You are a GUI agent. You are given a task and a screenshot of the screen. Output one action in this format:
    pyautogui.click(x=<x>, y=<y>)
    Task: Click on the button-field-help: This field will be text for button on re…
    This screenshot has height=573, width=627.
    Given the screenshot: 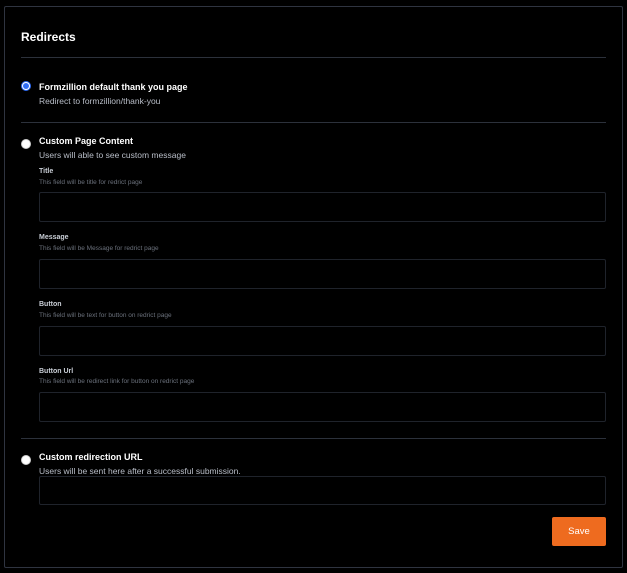 What is the action you would take?
    pyautogui.click(x=105, y=315)
    